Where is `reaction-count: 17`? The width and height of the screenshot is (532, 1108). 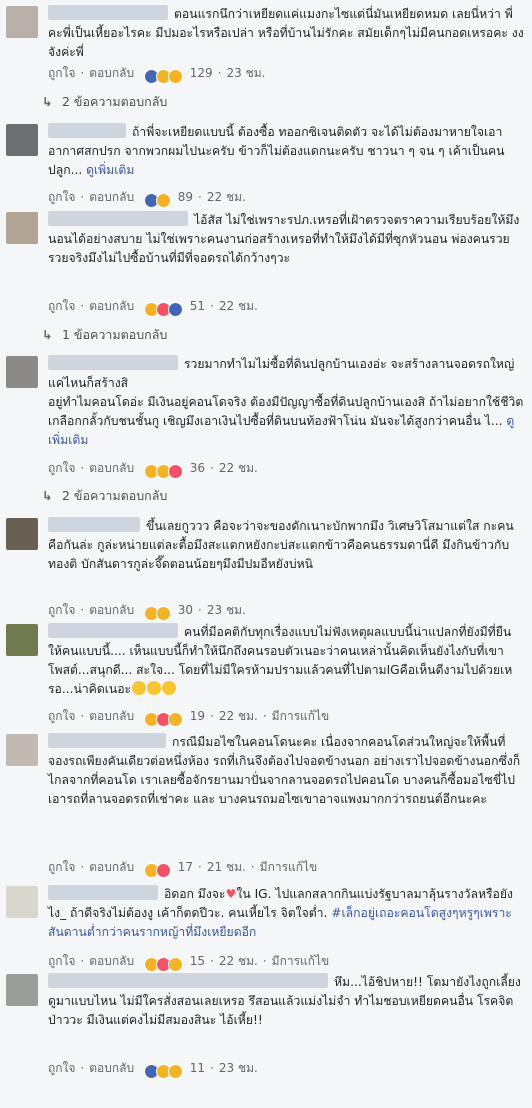 reaction-count: 17 is located at coordinates (185, 867).